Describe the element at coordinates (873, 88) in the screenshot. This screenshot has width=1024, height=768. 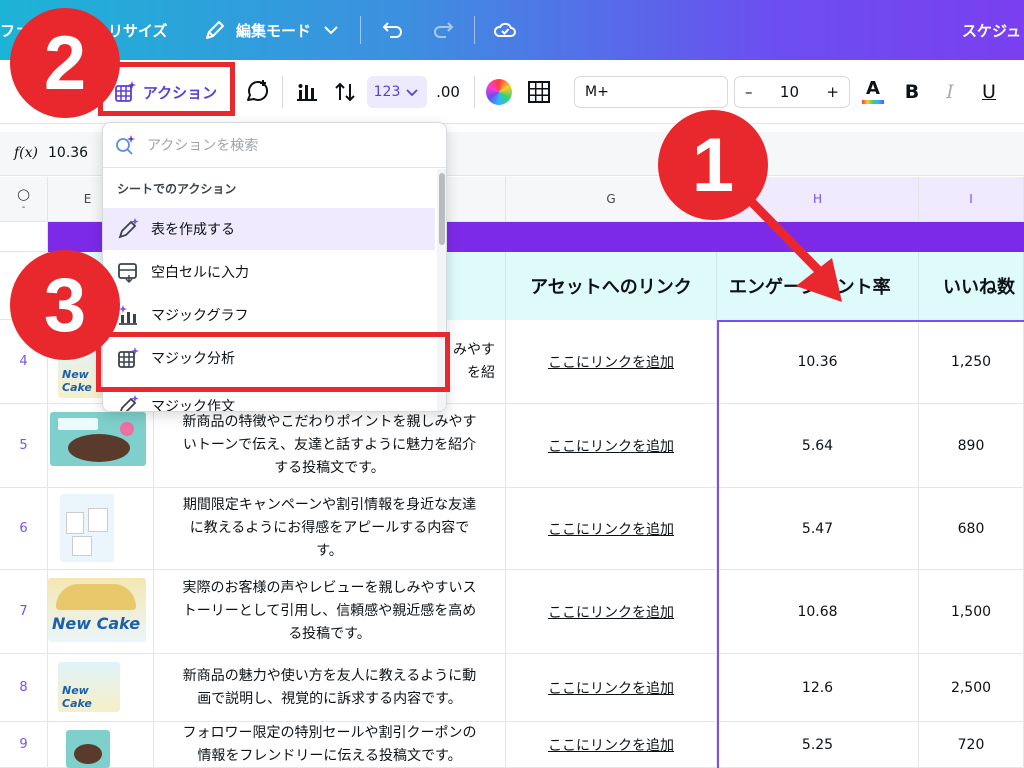
I see `text-color-icon: A` at that location.